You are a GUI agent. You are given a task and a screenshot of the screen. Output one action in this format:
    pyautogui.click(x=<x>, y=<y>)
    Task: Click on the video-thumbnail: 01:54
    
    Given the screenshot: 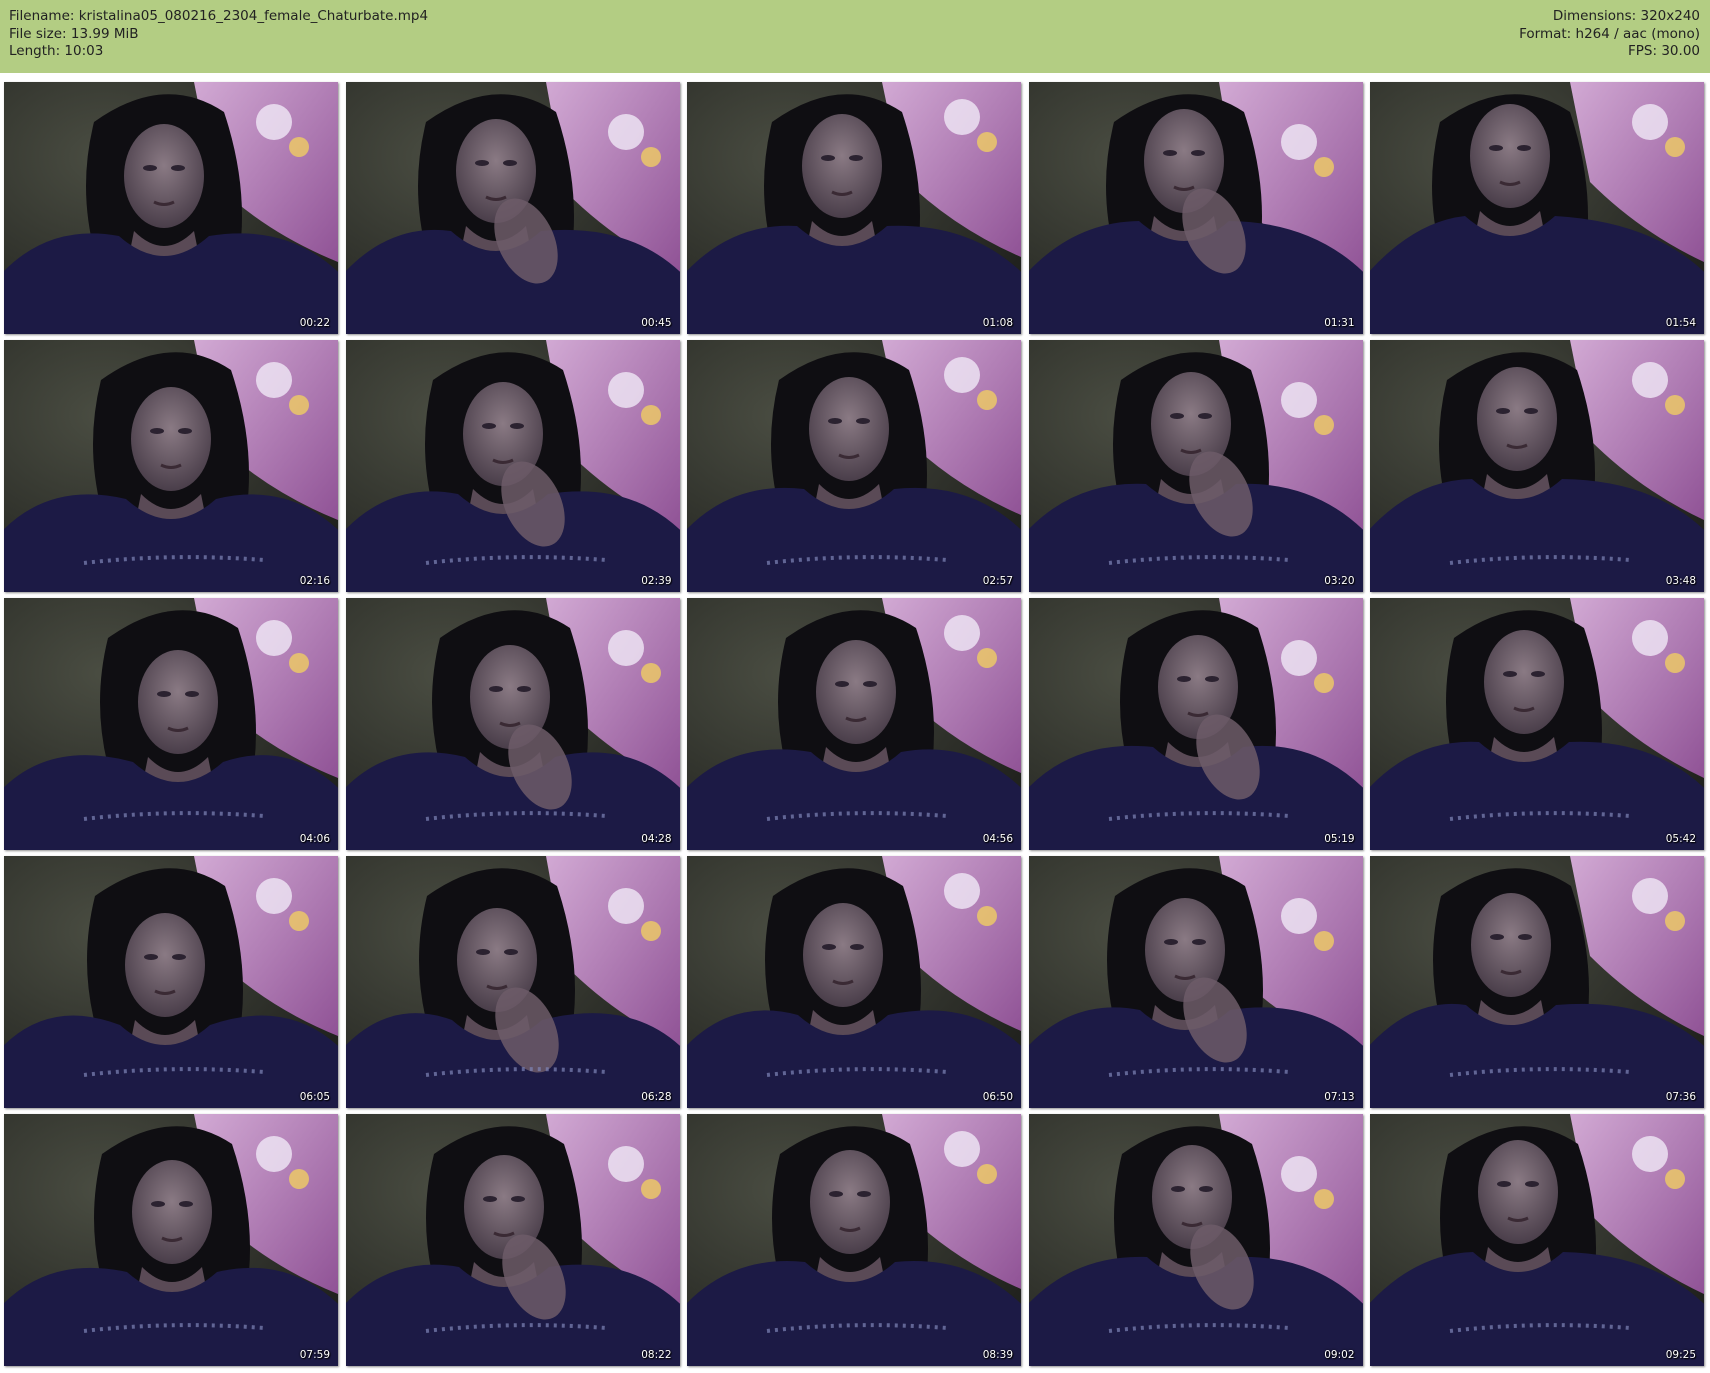 What is the action you would take?
    pyautogui.click(x=1537, y=208)
    